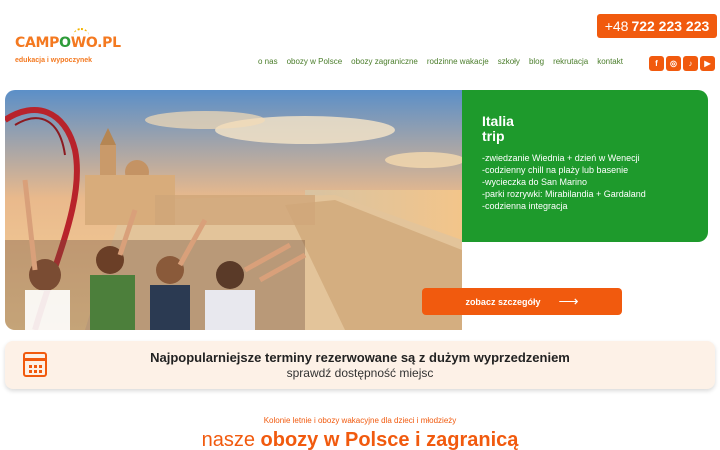 The image size is (720, 450). I want to click on sun-icon, so click(81, 32).